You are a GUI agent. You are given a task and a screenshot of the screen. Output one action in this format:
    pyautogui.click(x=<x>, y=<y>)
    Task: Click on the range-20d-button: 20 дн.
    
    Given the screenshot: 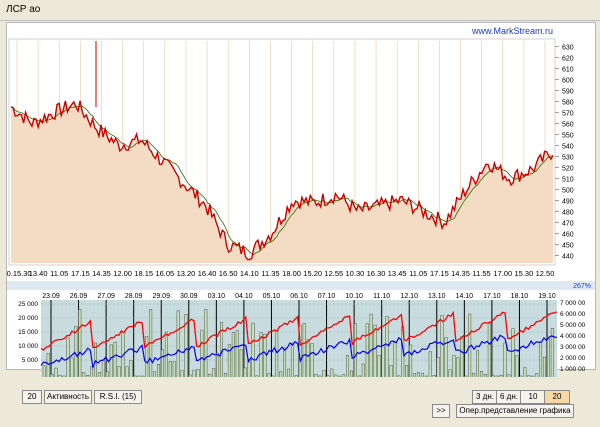 What is the action you would take?
    pyautogui.click(x=557, y=401)
    